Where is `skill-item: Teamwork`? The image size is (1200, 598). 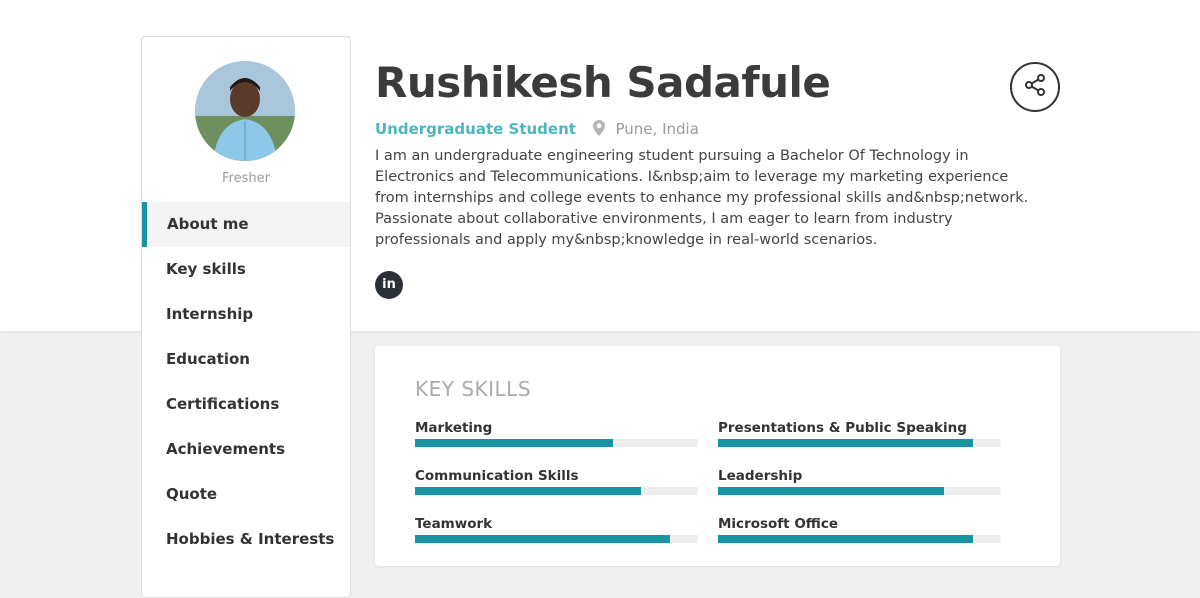 skill-item: Teamwork is located at coordinates (556, 529).